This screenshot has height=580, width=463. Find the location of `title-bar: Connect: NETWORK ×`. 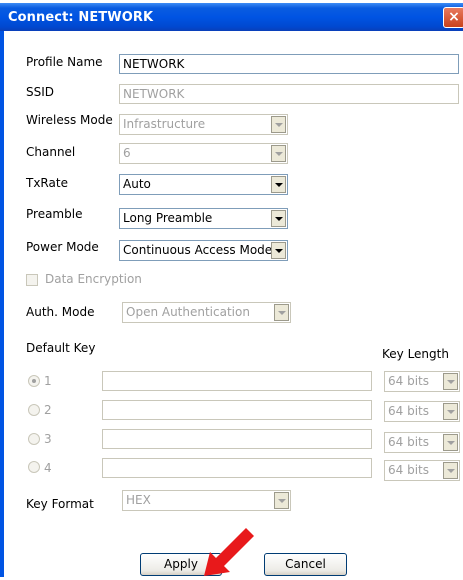

title-bar: Connect: NETWORK × is located at coordinates (231, 17).